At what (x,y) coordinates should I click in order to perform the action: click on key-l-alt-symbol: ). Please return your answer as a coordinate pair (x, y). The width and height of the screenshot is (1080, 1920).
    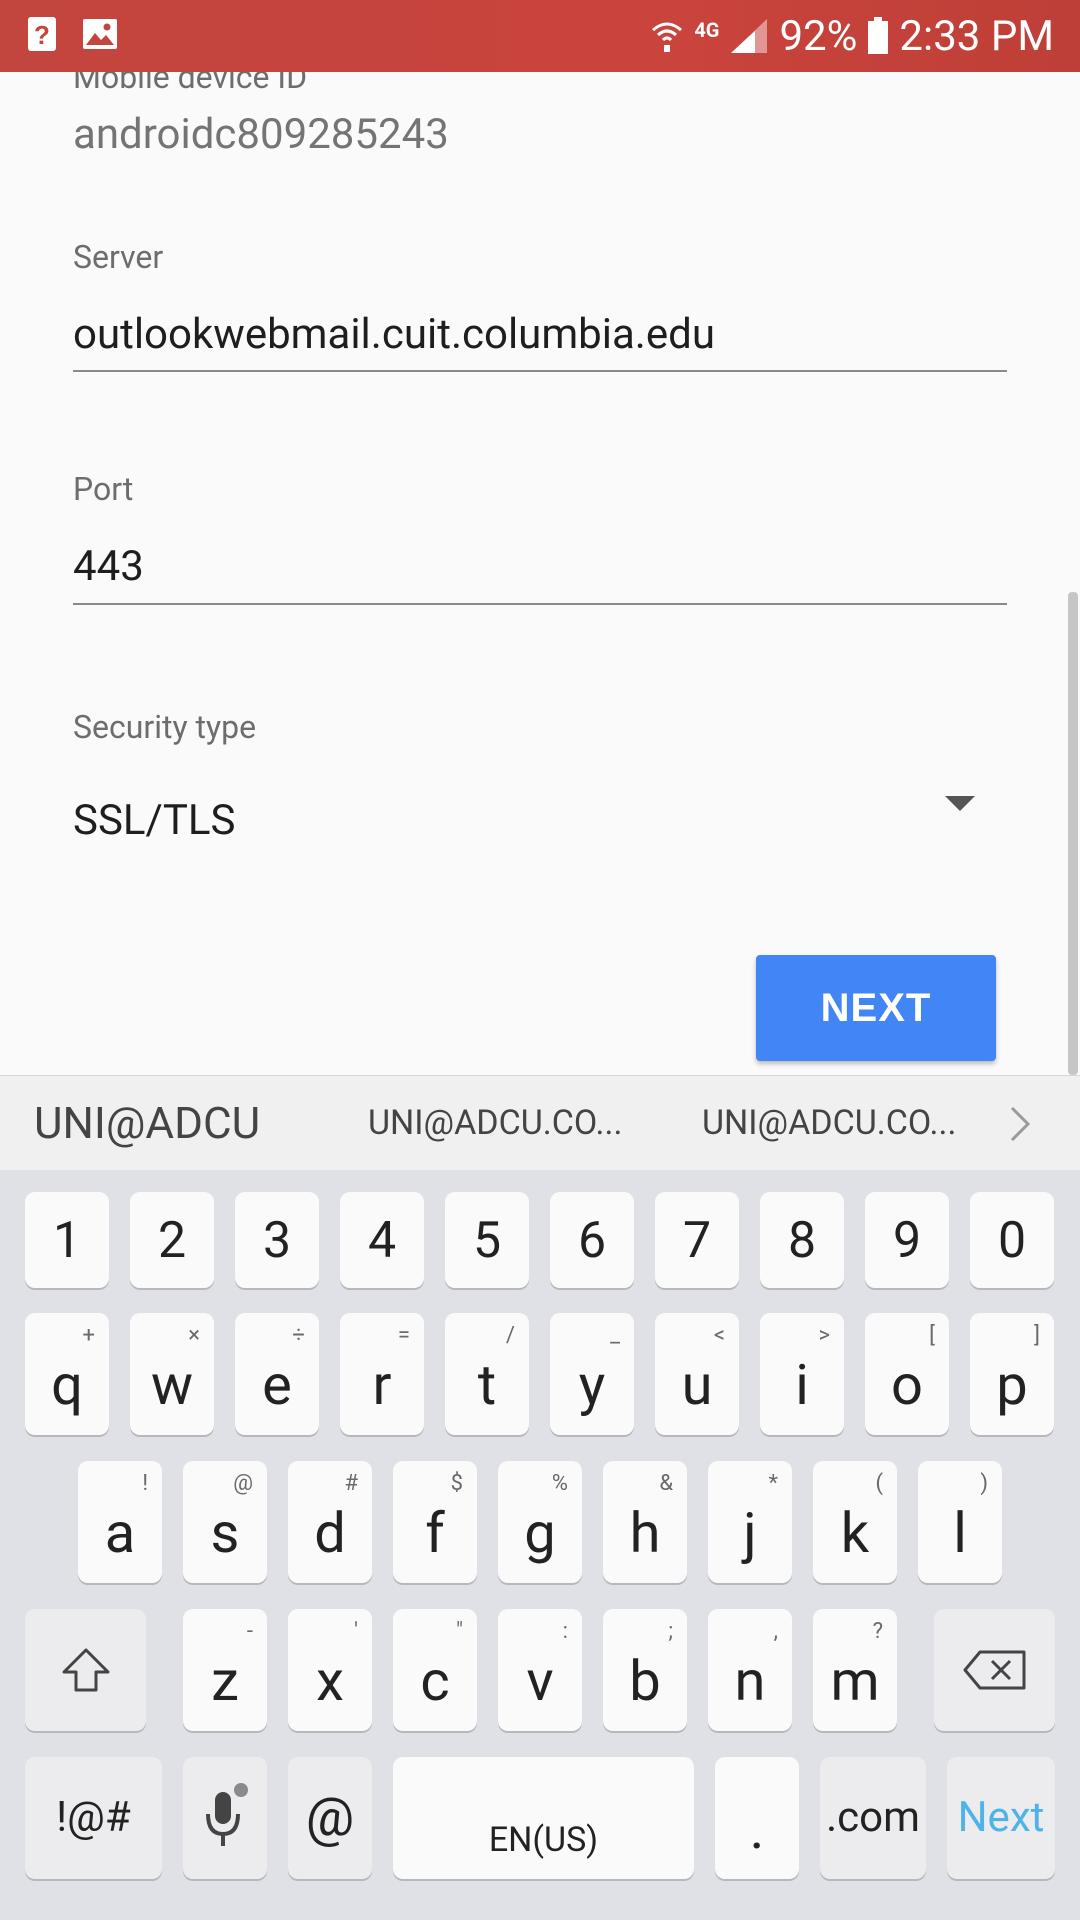
    Looking at the image, I should click on (984, 1483).